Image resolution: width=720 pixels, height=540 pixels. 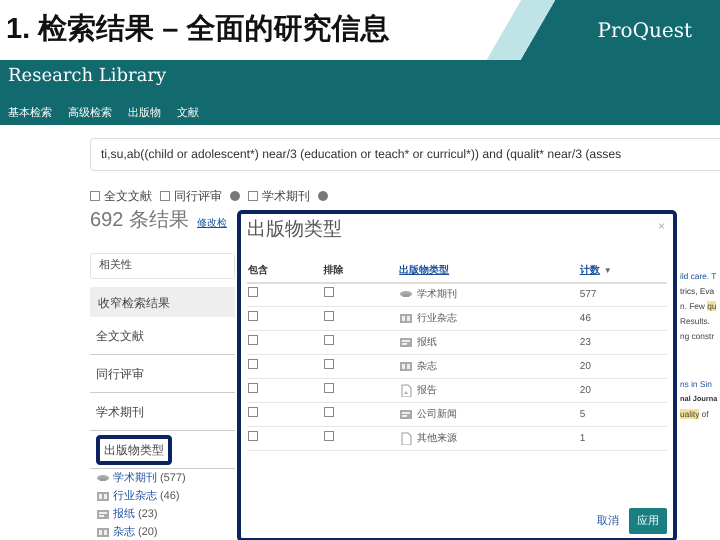 What do you see at coordinates (588, 294) in the screenshot?
I see `count-cell: 577` at bounding box center [588, 294].